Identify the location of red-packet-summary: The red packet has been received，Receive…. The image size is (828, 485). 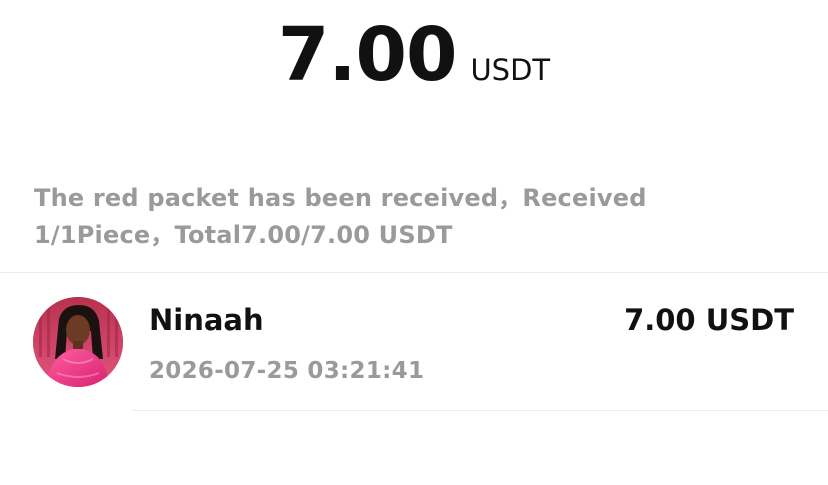
(394, 217).